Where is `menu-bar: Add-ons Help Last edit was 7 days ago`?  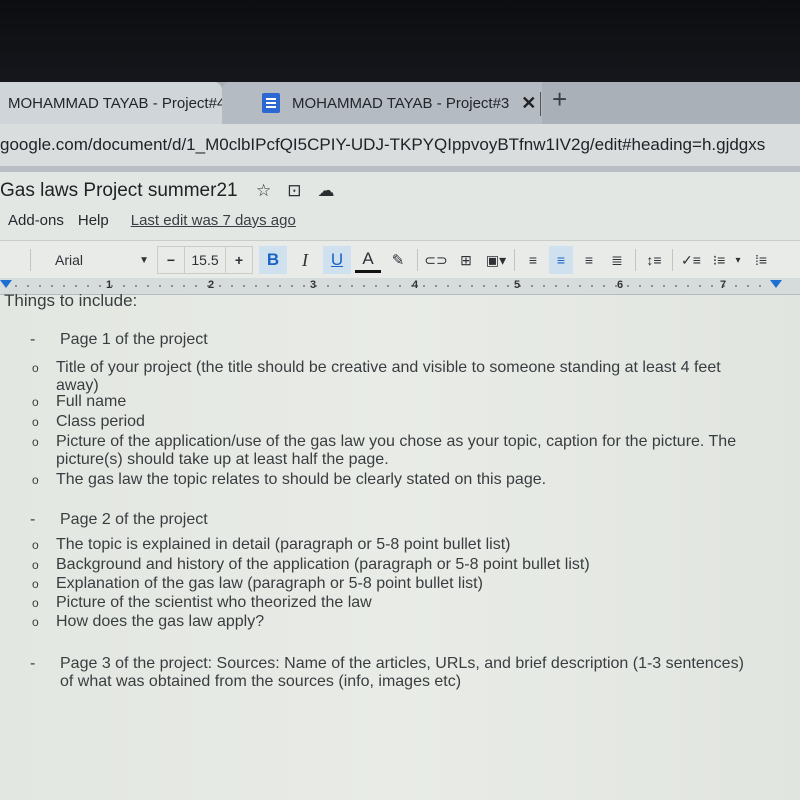
menu-bar: Add-ons Help Last edit was 7 days ago is located at coordinates (152, 220).